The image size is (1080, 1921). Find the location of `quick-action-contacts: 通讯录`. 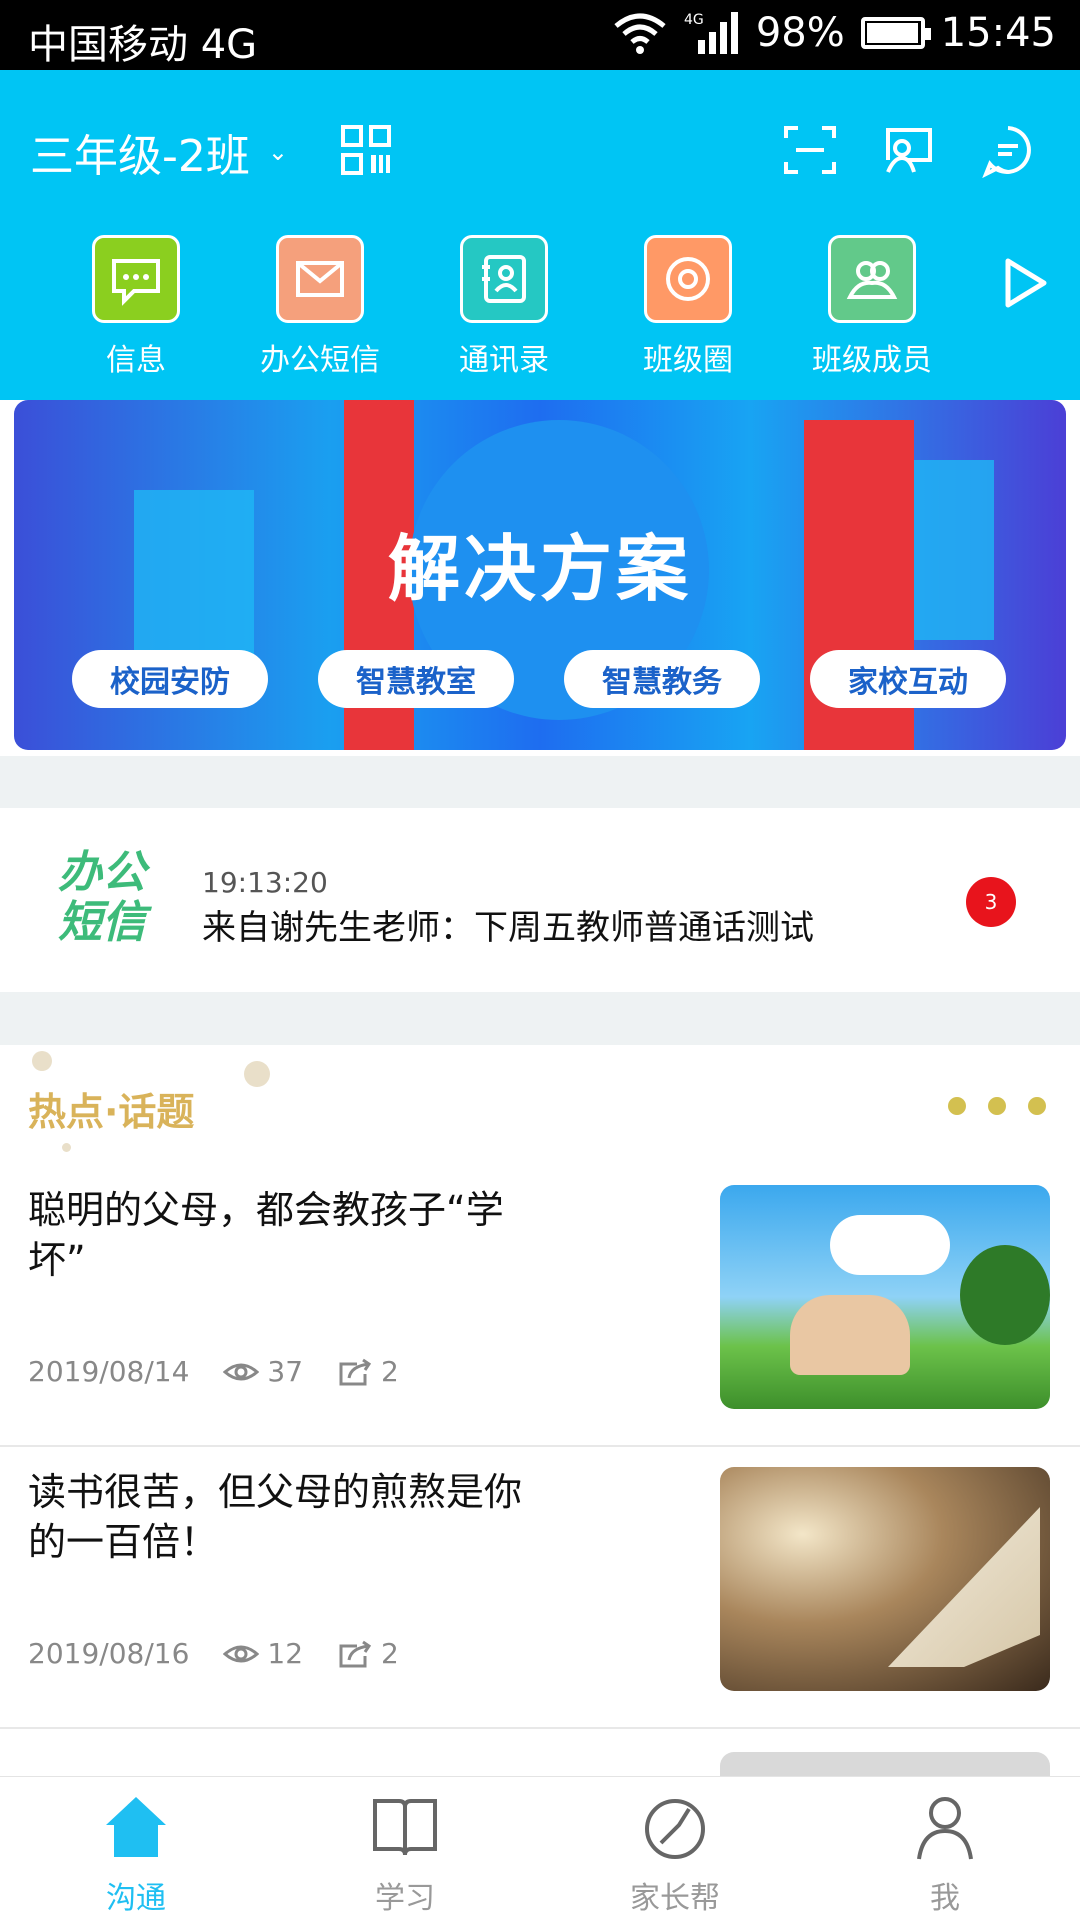

quick-action-contacts: 通讯录 is located at coordinates (504, 307).